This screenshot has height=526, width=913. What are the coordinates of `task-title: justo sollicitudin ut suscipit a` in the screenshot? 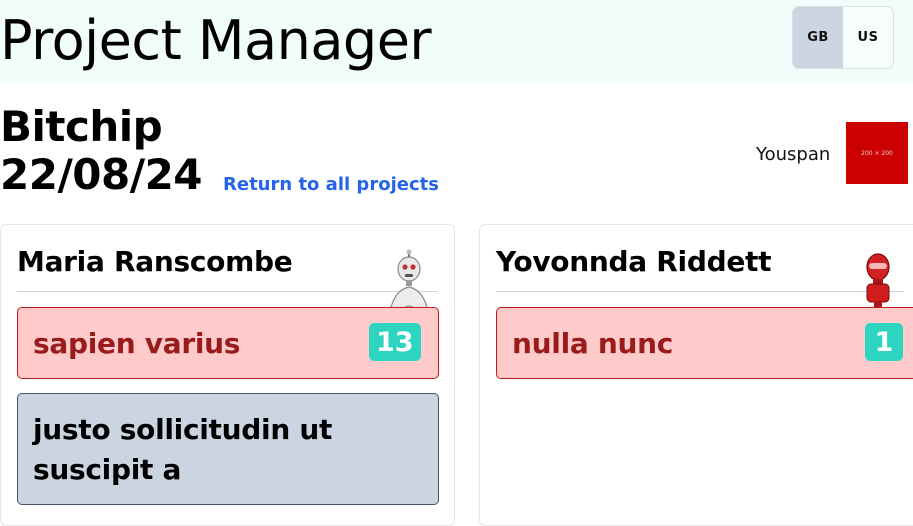 It's located at (183, 449).